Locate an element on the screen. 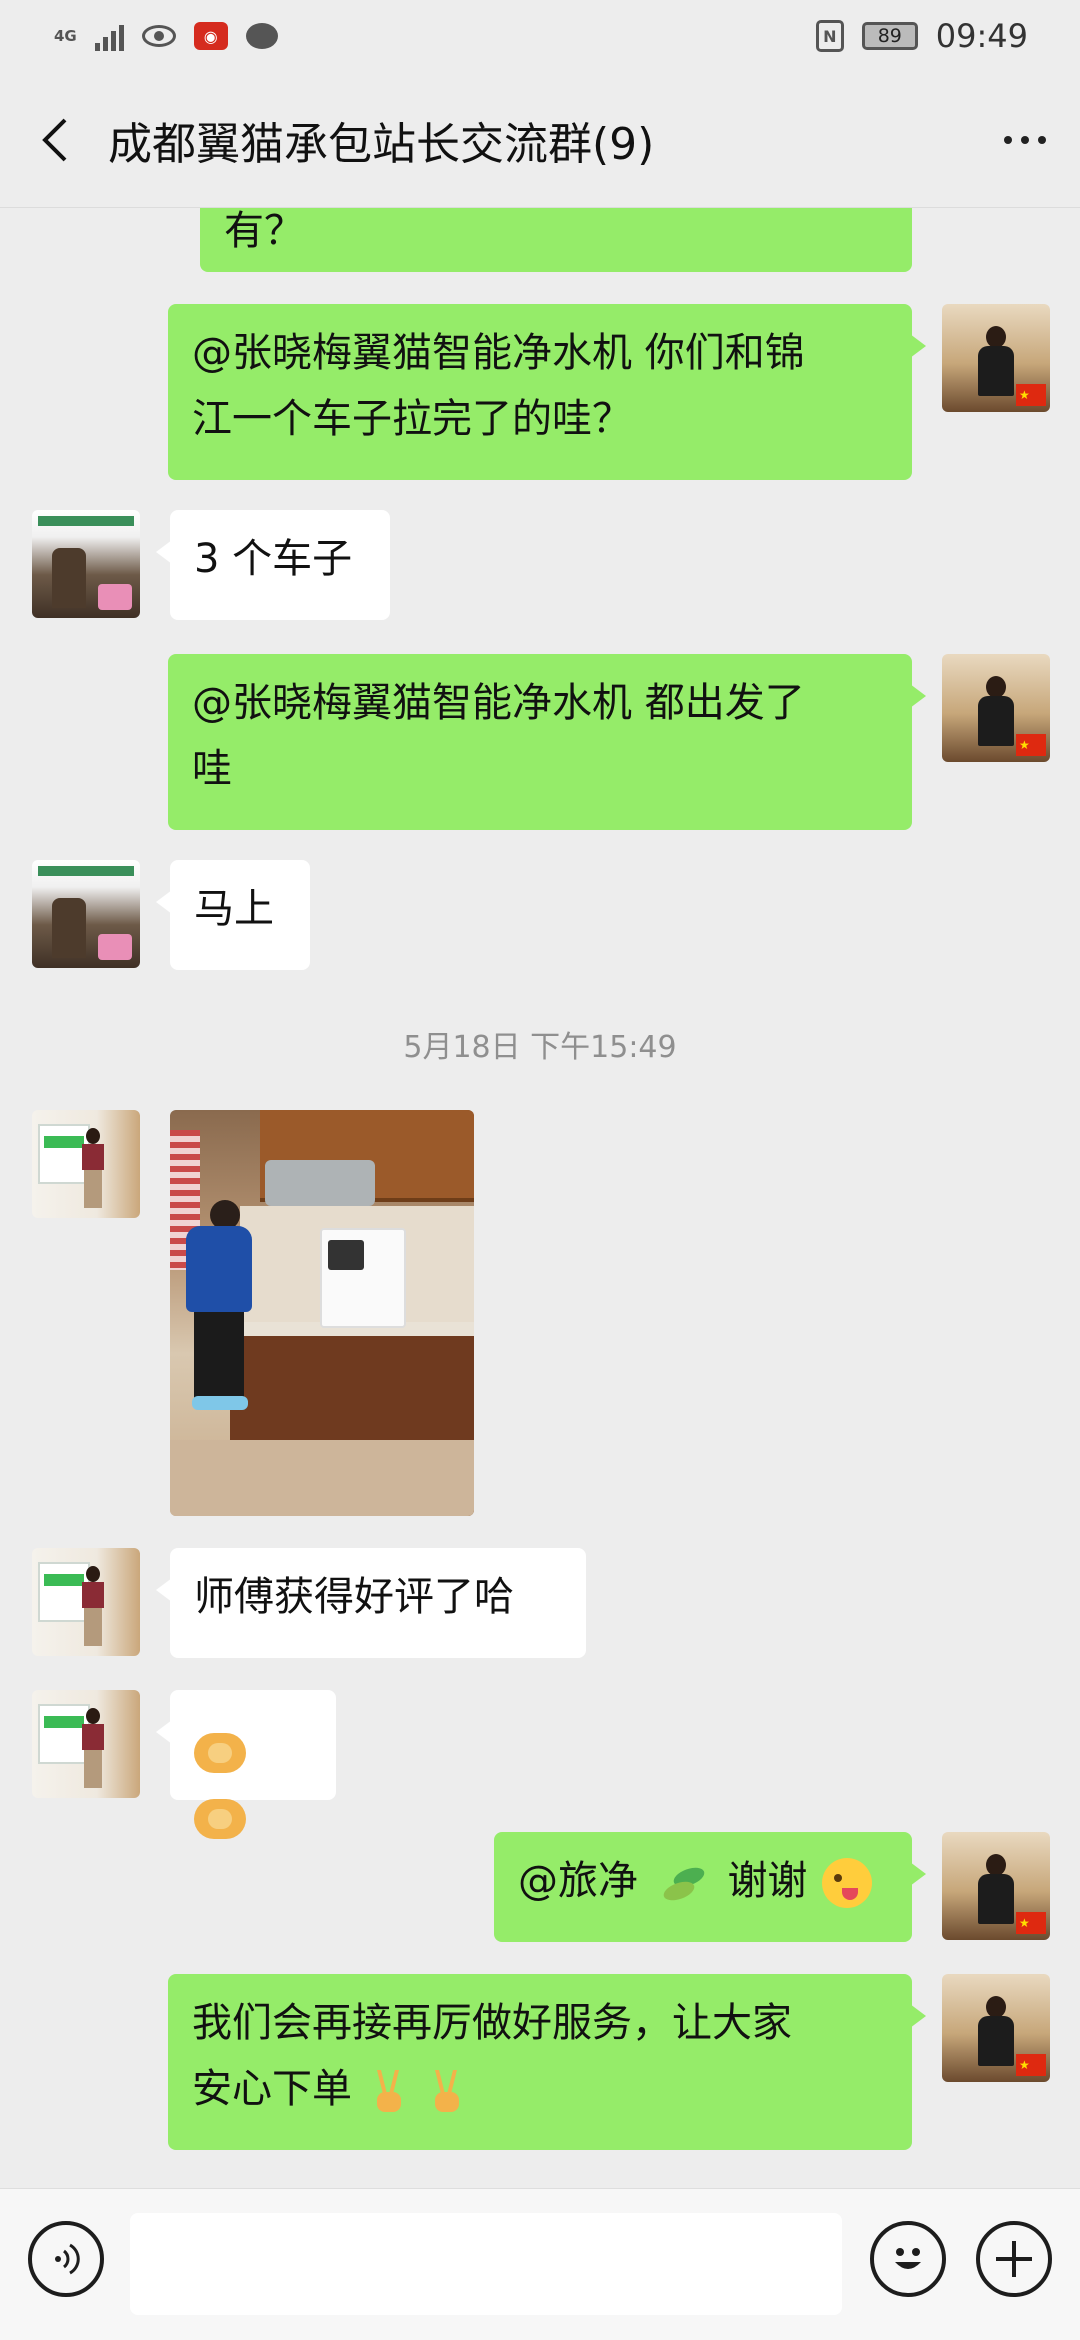 The height and width of the screenshot is (2340, 1080). plus-button is located at coordinates (1014, 2259).